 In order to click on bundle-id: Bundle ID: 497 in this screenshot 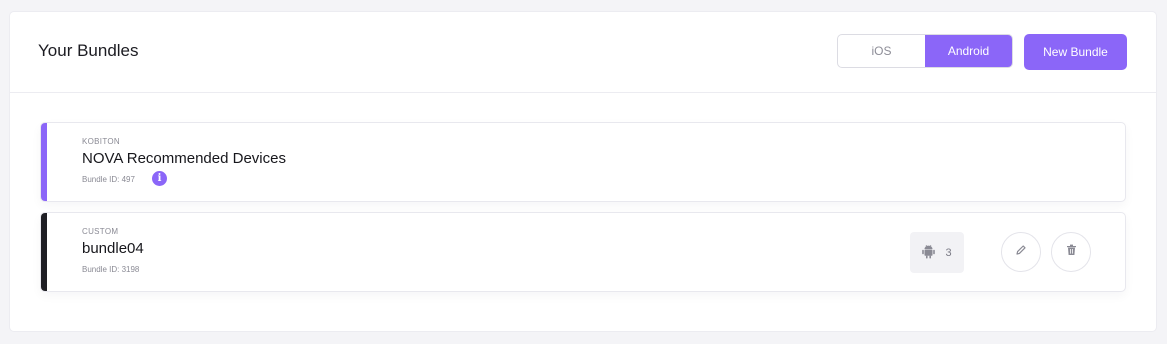, I will do `click(108, 179)`.